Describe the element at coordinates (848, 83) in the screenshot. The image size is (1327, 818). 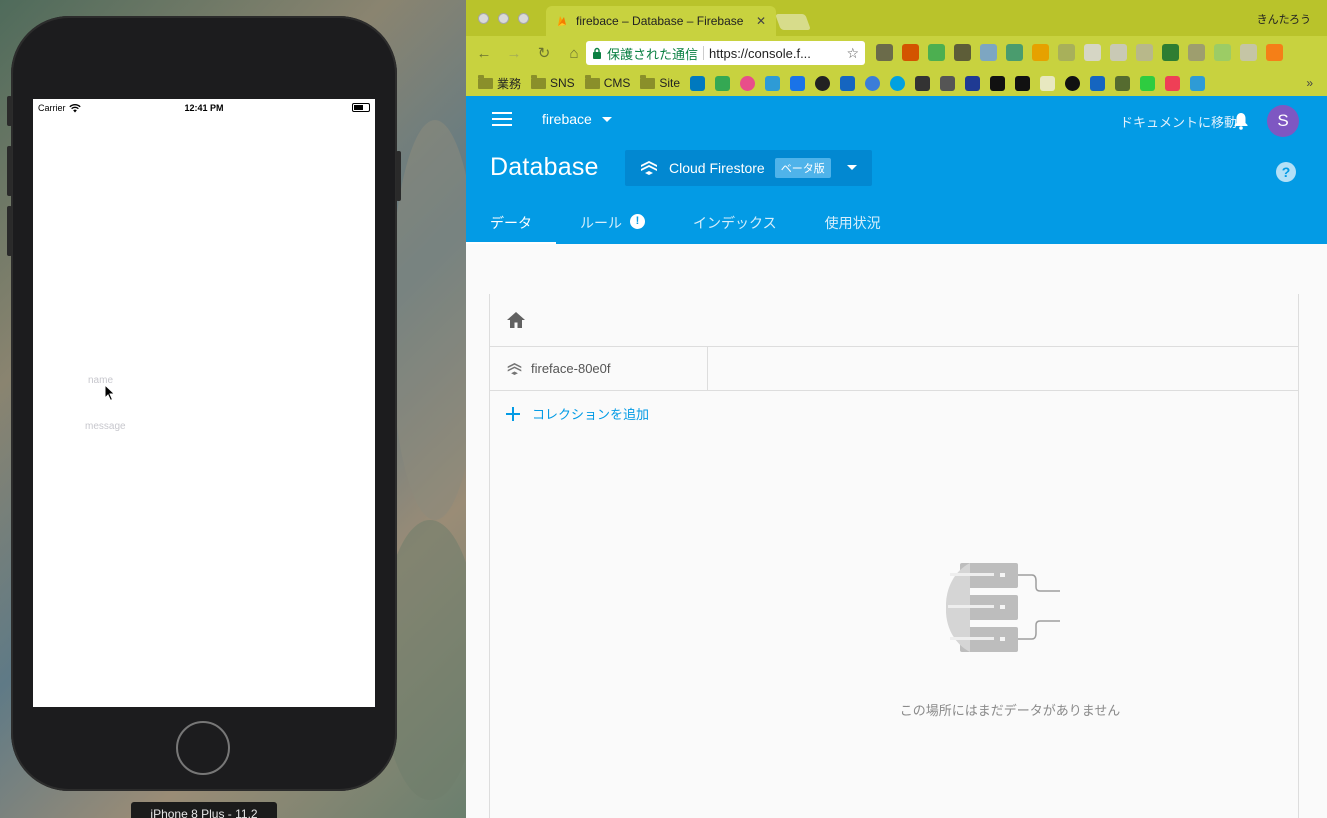
I see `lf-bookmark-icon` at that location.